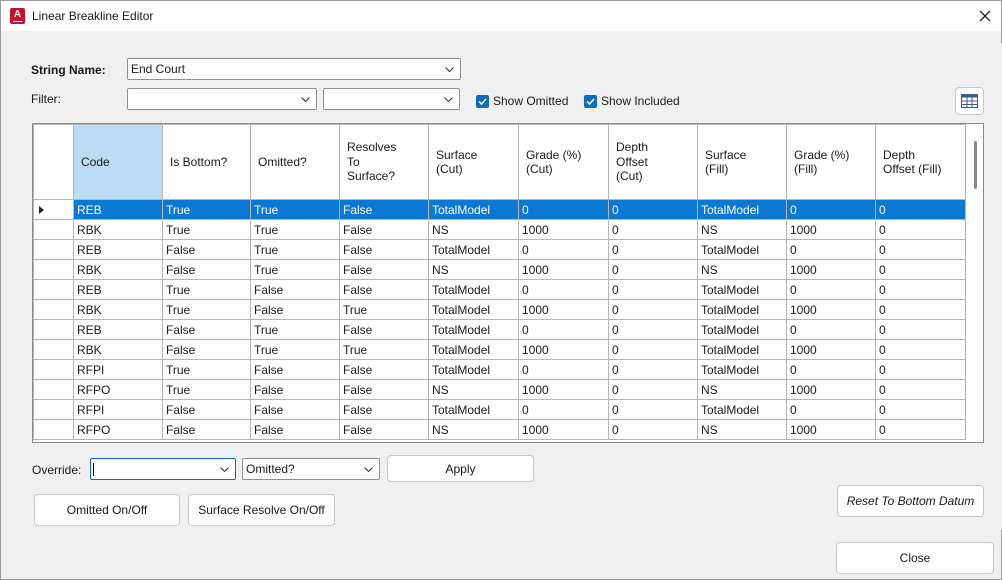  I want to click on override-field-combo: Omitted?, so click(311, 469).